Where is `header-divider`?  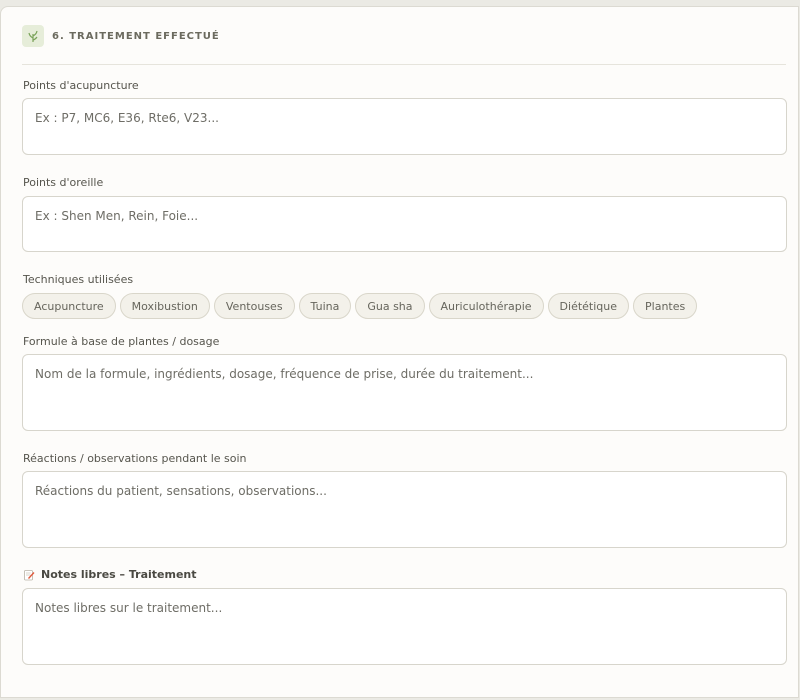 header-divider is located at coordinates (404, 64).